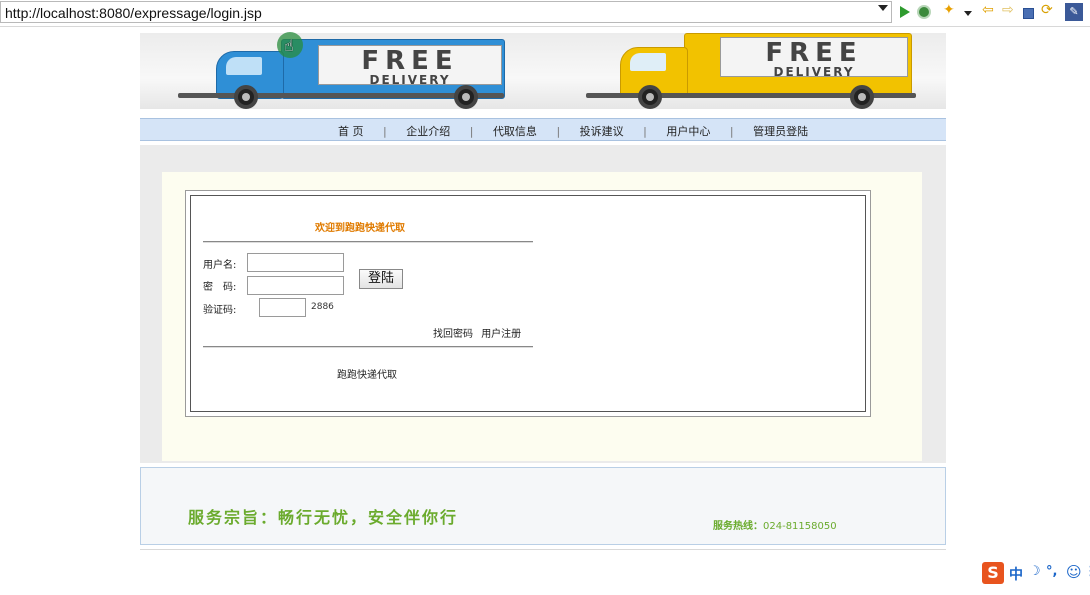 Image resolution: width=1090 pixels, height=595 pixels. I want to click on username-input, so click(295, 262).